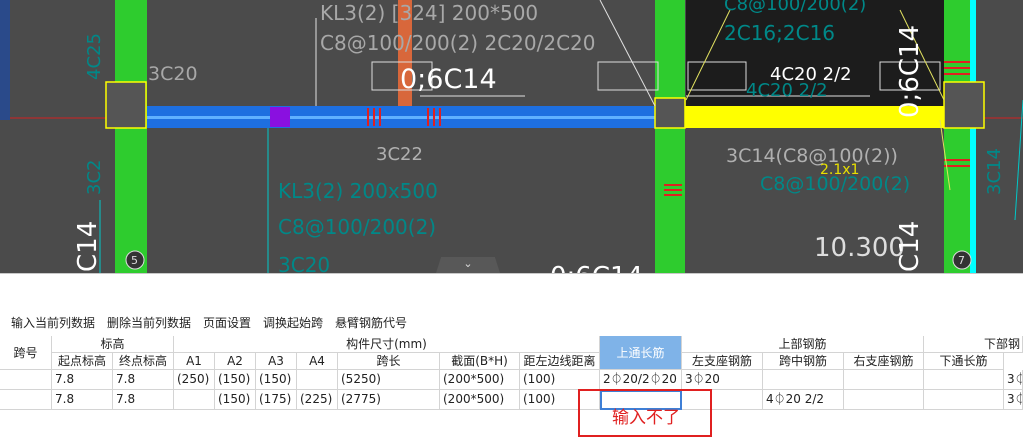 This screenshot has height=438, width=1023. I want to click on row1-bottom-through, so click(964, 380).